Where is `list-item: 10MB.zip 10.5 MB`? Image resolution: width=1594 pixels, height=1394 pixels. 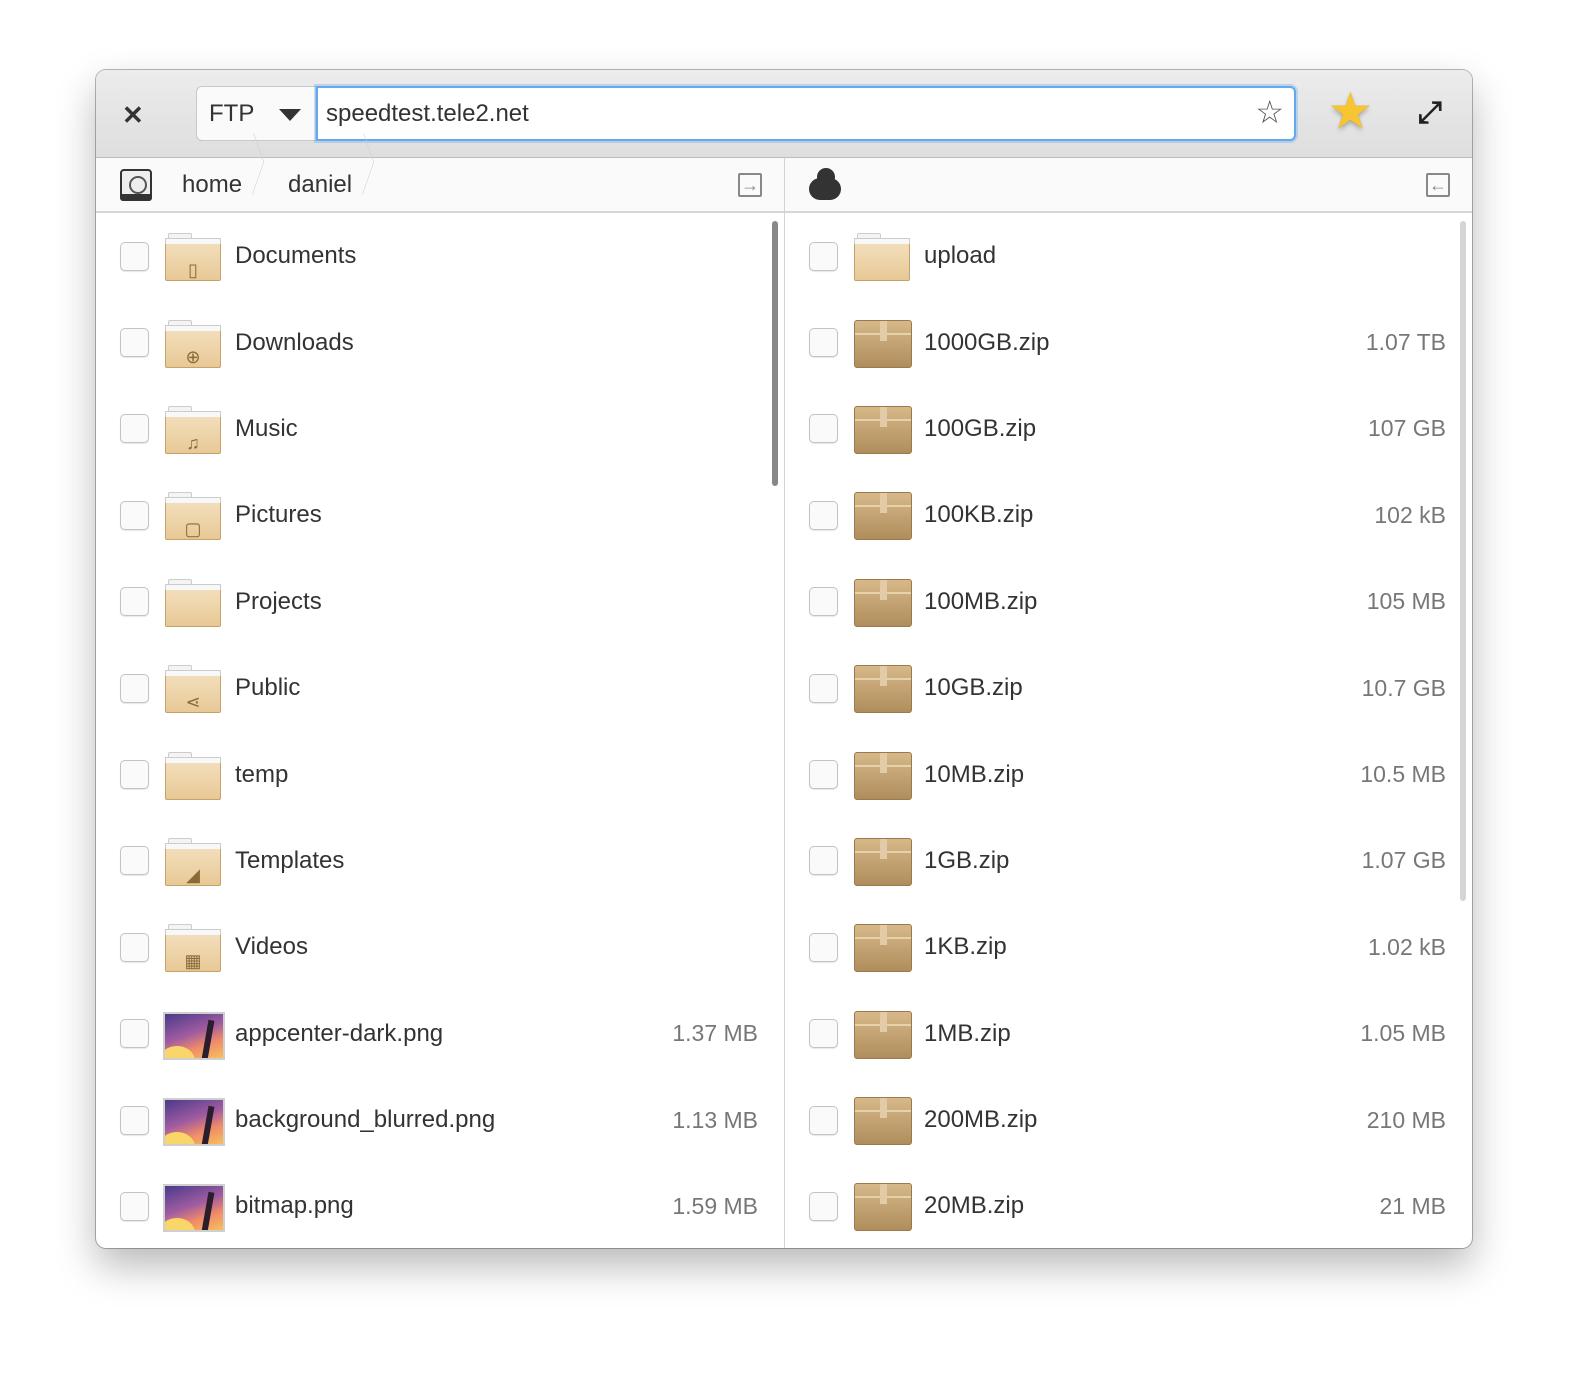 list-item: 10MB.zip 10.5 MB is located at coordinates (1128, 774).